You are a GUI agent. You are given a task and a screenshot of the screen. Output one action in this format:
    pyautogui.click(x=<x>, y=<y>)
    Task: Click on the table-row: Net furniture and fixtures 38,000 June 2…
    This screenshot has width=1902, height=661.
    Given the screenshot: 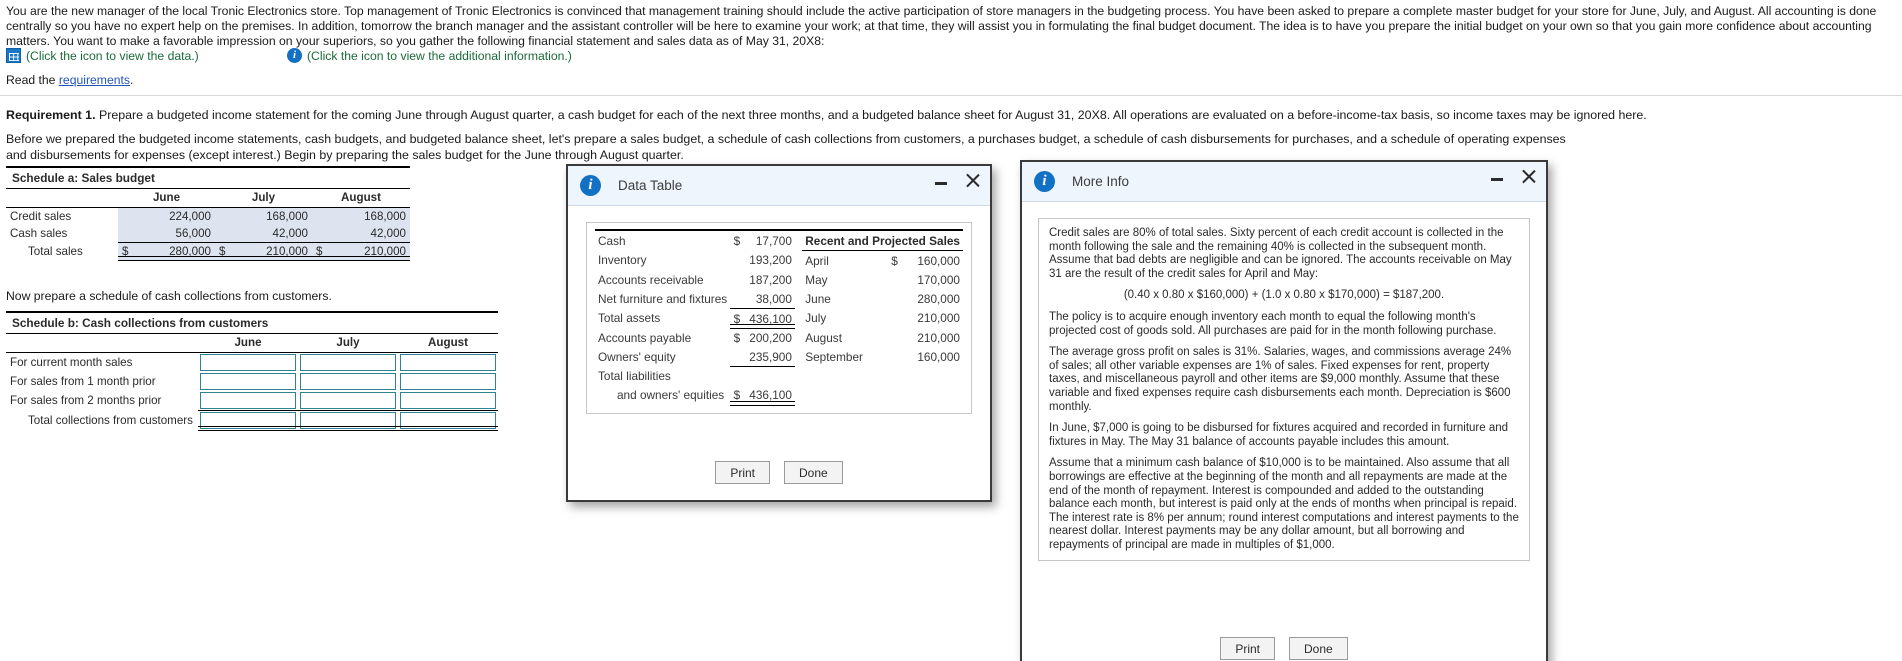 What is the action you would take?
    pyautogui.click(x=779, y=299)
    